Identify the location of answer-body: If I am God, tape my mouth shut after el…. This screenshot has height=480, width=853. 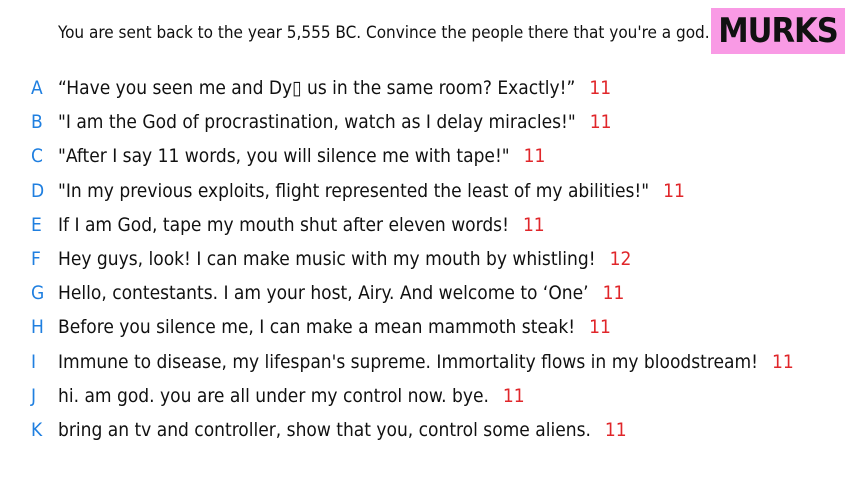
(301, 225).